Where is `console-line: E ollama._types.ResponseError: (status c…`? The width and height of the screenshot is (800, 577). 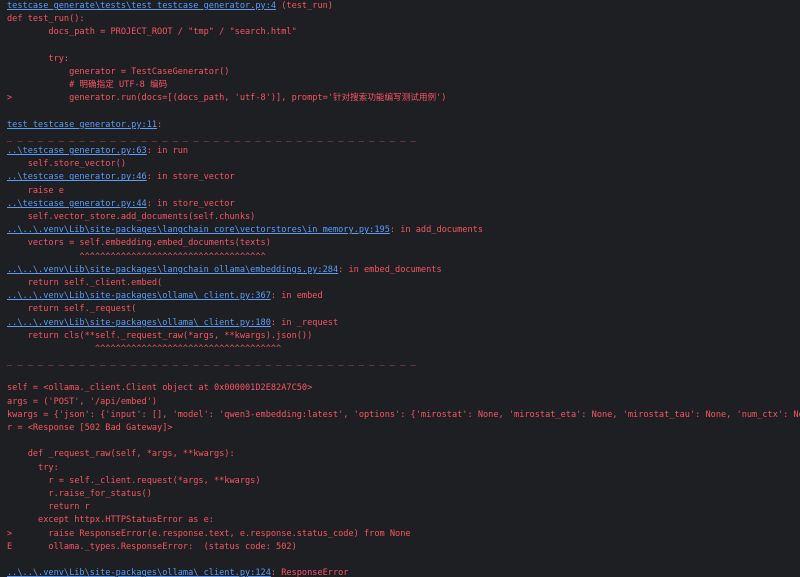
console-line: E ollama._types.ResponseError: (status c… is located at coordinates (403, 547).